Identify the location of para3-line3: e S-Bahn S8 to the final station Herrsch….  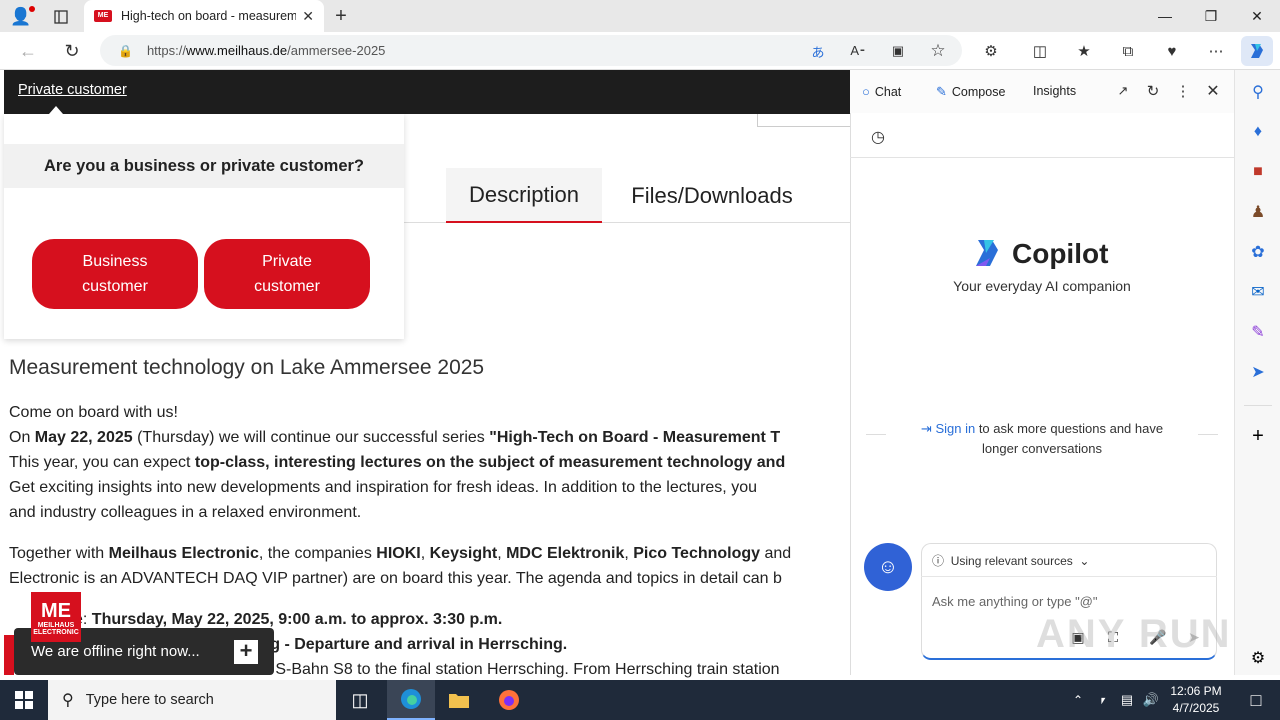
(521, 669).